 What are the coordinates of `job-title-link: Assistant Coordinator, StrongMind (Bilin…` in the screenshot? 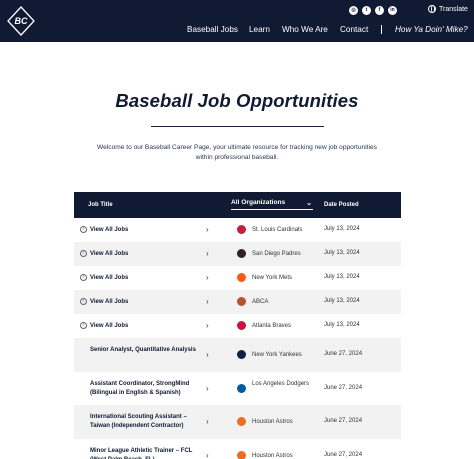 It's located at (147, 389).